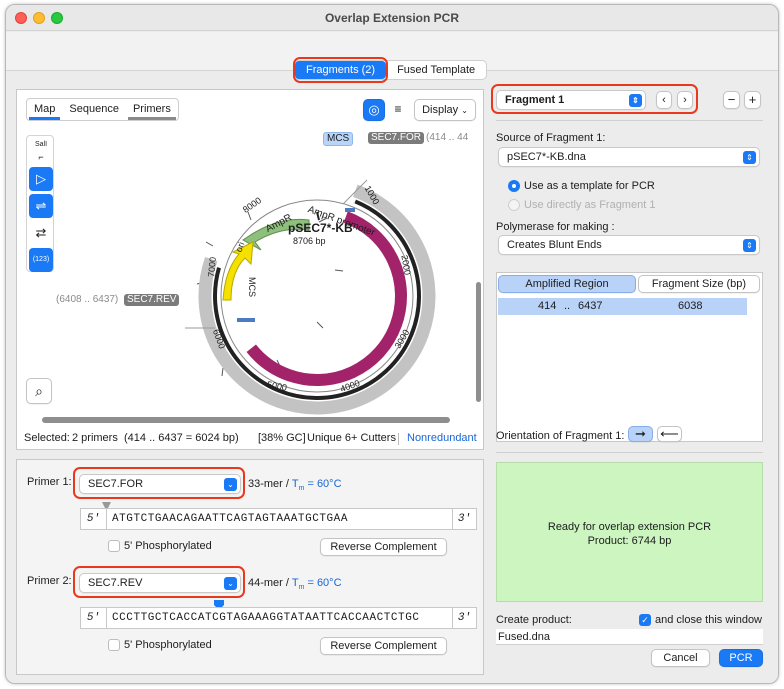  I want to click on plus-icon: +, so click(752, 99).